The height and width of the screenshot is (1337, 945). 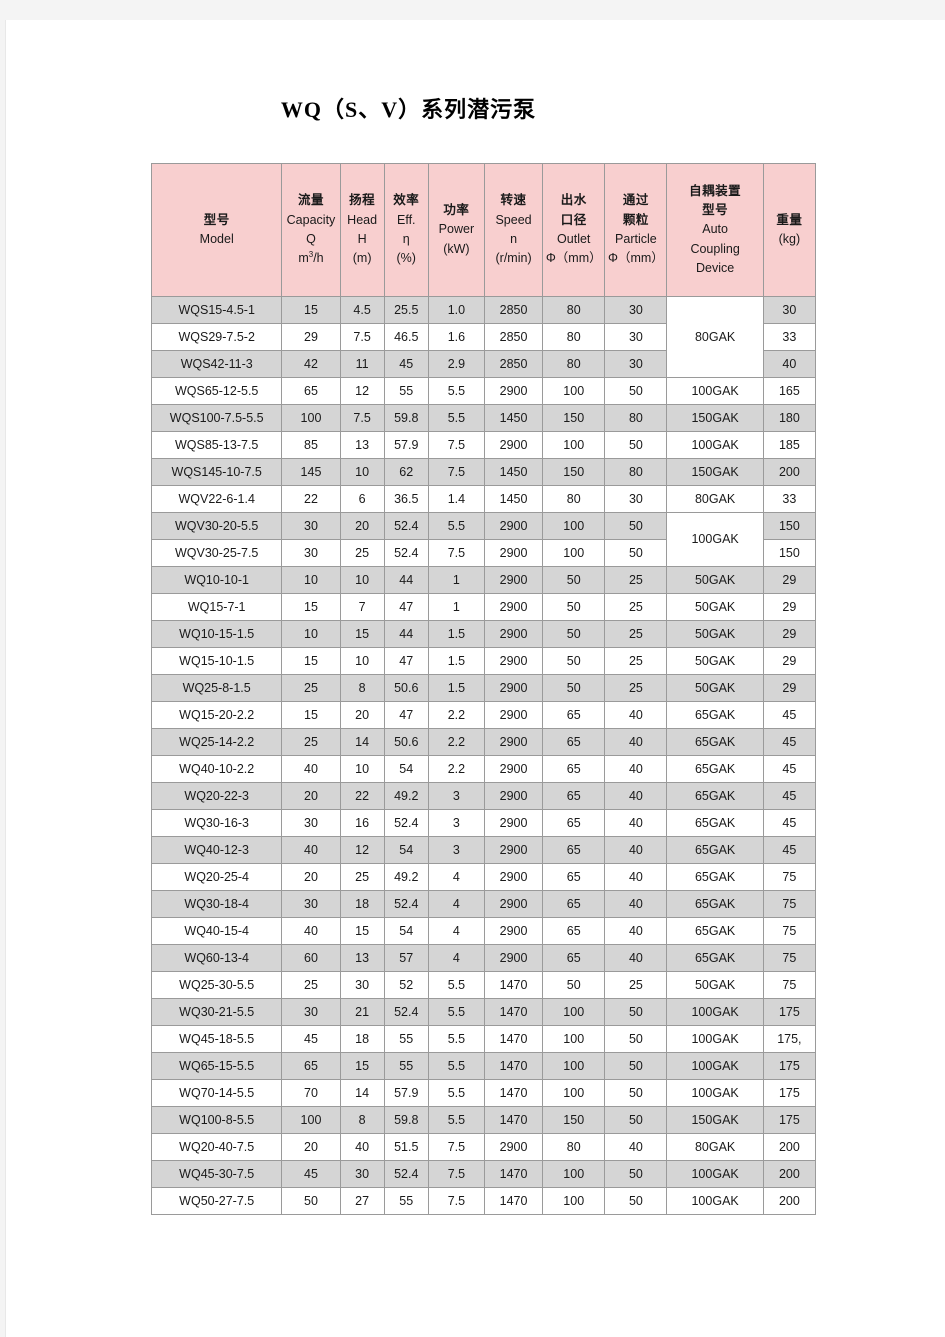 What do you see at coordinates (574, 472) in the screenshot?
I see `cell-outlet: 150` at bounding box center [574, 472].